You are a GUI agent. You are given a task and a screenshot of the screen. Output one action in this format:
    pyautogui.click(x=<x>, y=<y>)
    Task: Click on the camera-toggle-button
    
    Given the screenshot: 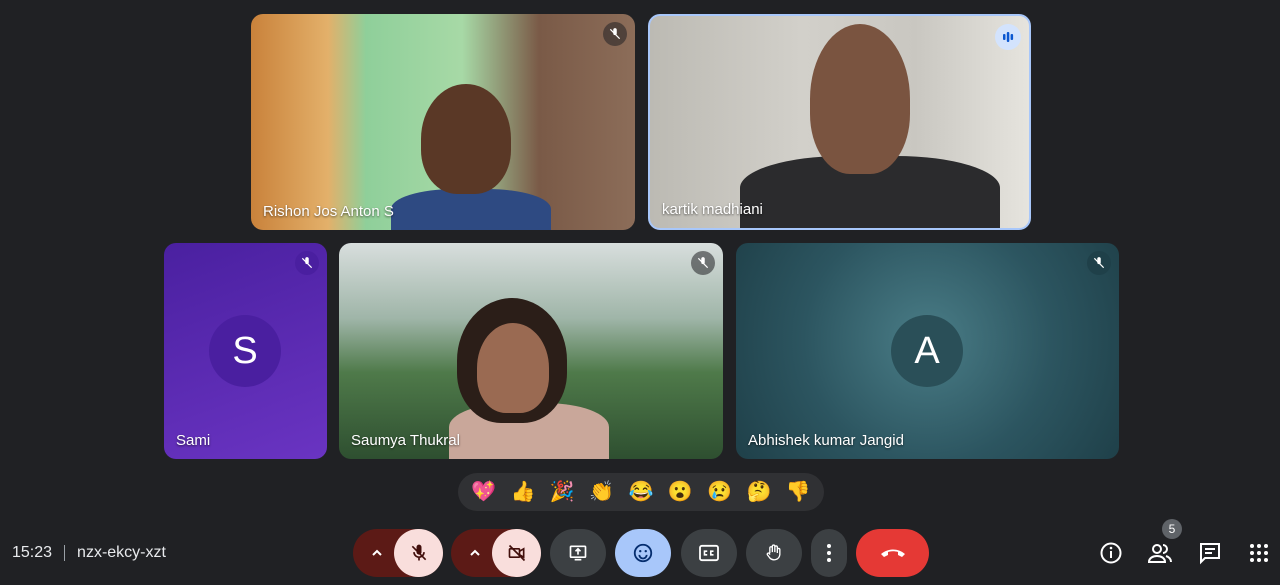 What is the action you would take?
    pyautogui.click(x=516, y=553)
    